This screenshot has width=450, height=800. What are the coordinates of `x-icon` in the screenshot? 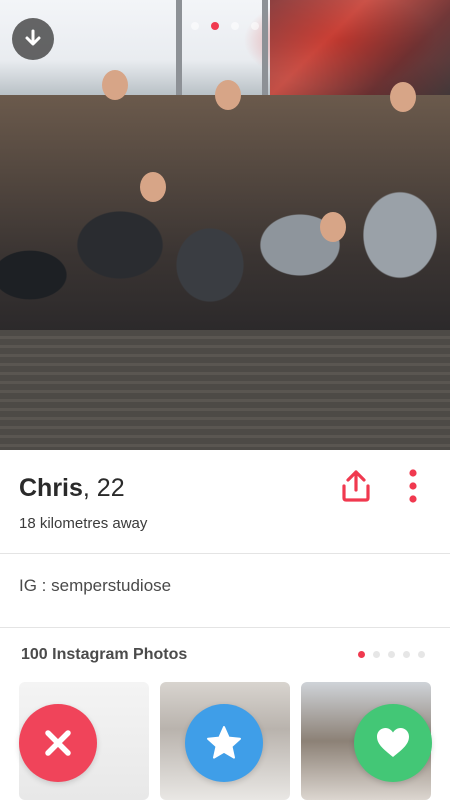 It's located at (58, 743).